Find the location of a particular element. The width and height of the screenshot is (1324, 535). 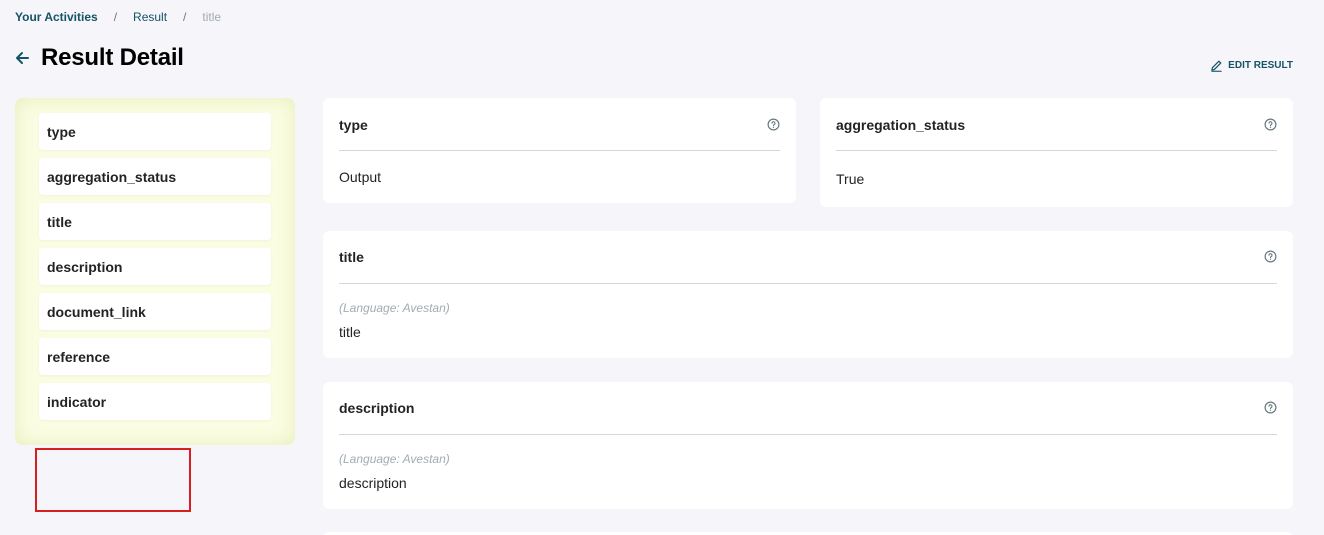

card-title: title is located at coordinates (351, 257).